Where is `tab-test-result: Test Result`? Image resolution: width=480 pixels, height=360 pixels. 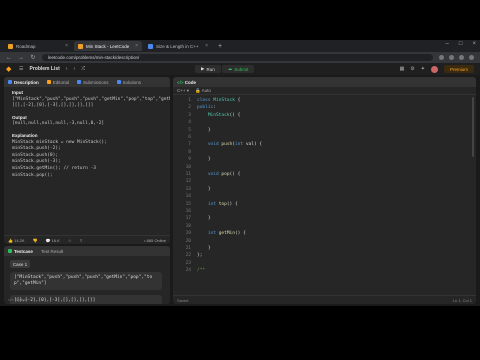
tab-test-result: Test Result is located at coordinates (52, 251).